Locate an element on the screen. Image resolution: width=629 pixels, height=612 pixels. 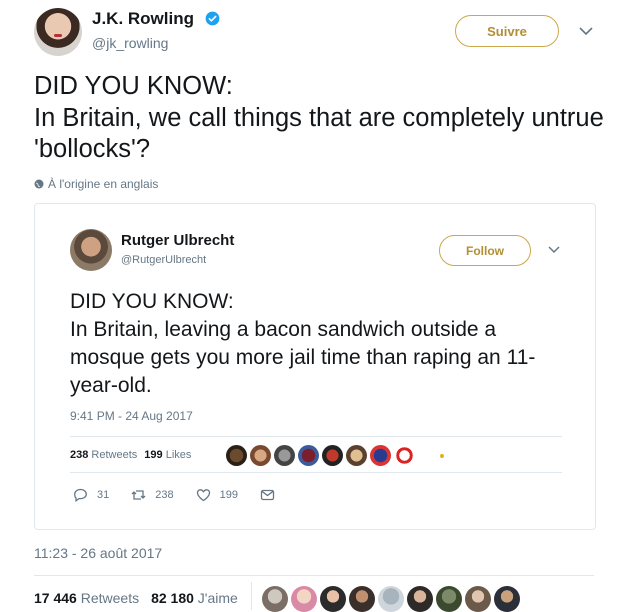
quoted-follow-button: Follow is located at coordinates (485, 250).